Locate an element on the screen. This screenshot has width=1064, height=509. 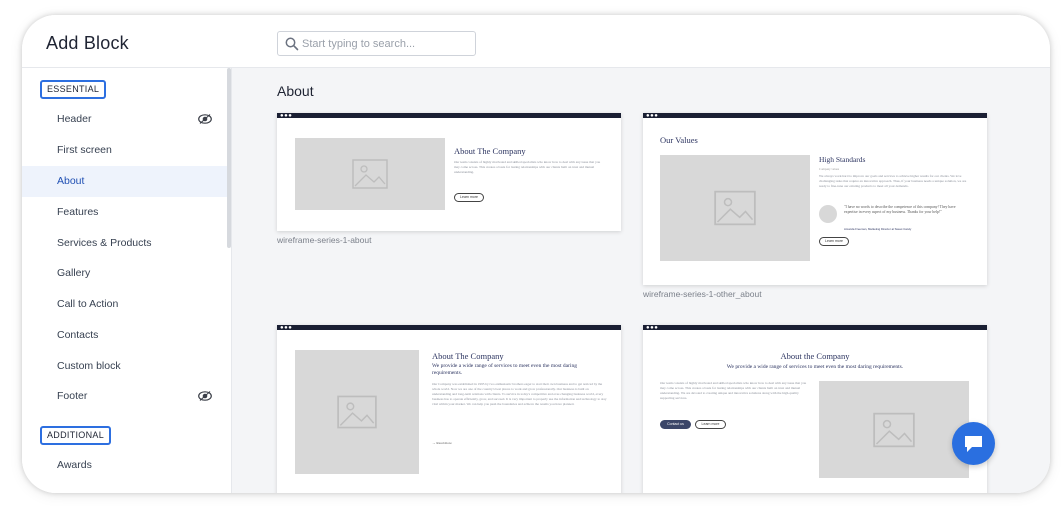
chat-button is located at coordinates (973, 443).